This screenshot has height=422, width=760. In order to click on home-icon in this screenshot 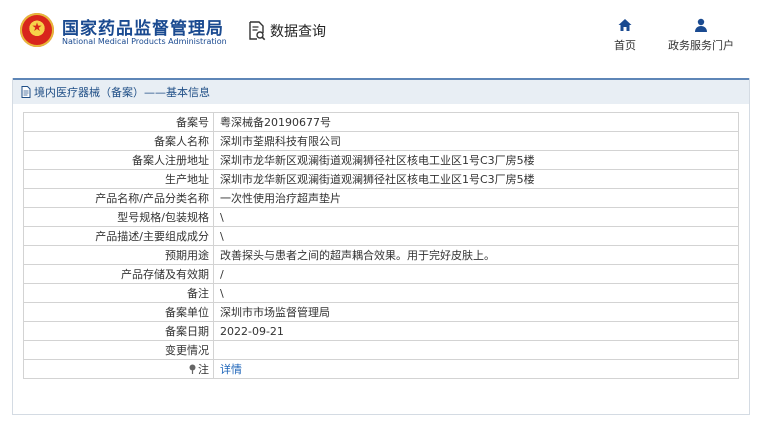, I will do `click(625, 25)`.